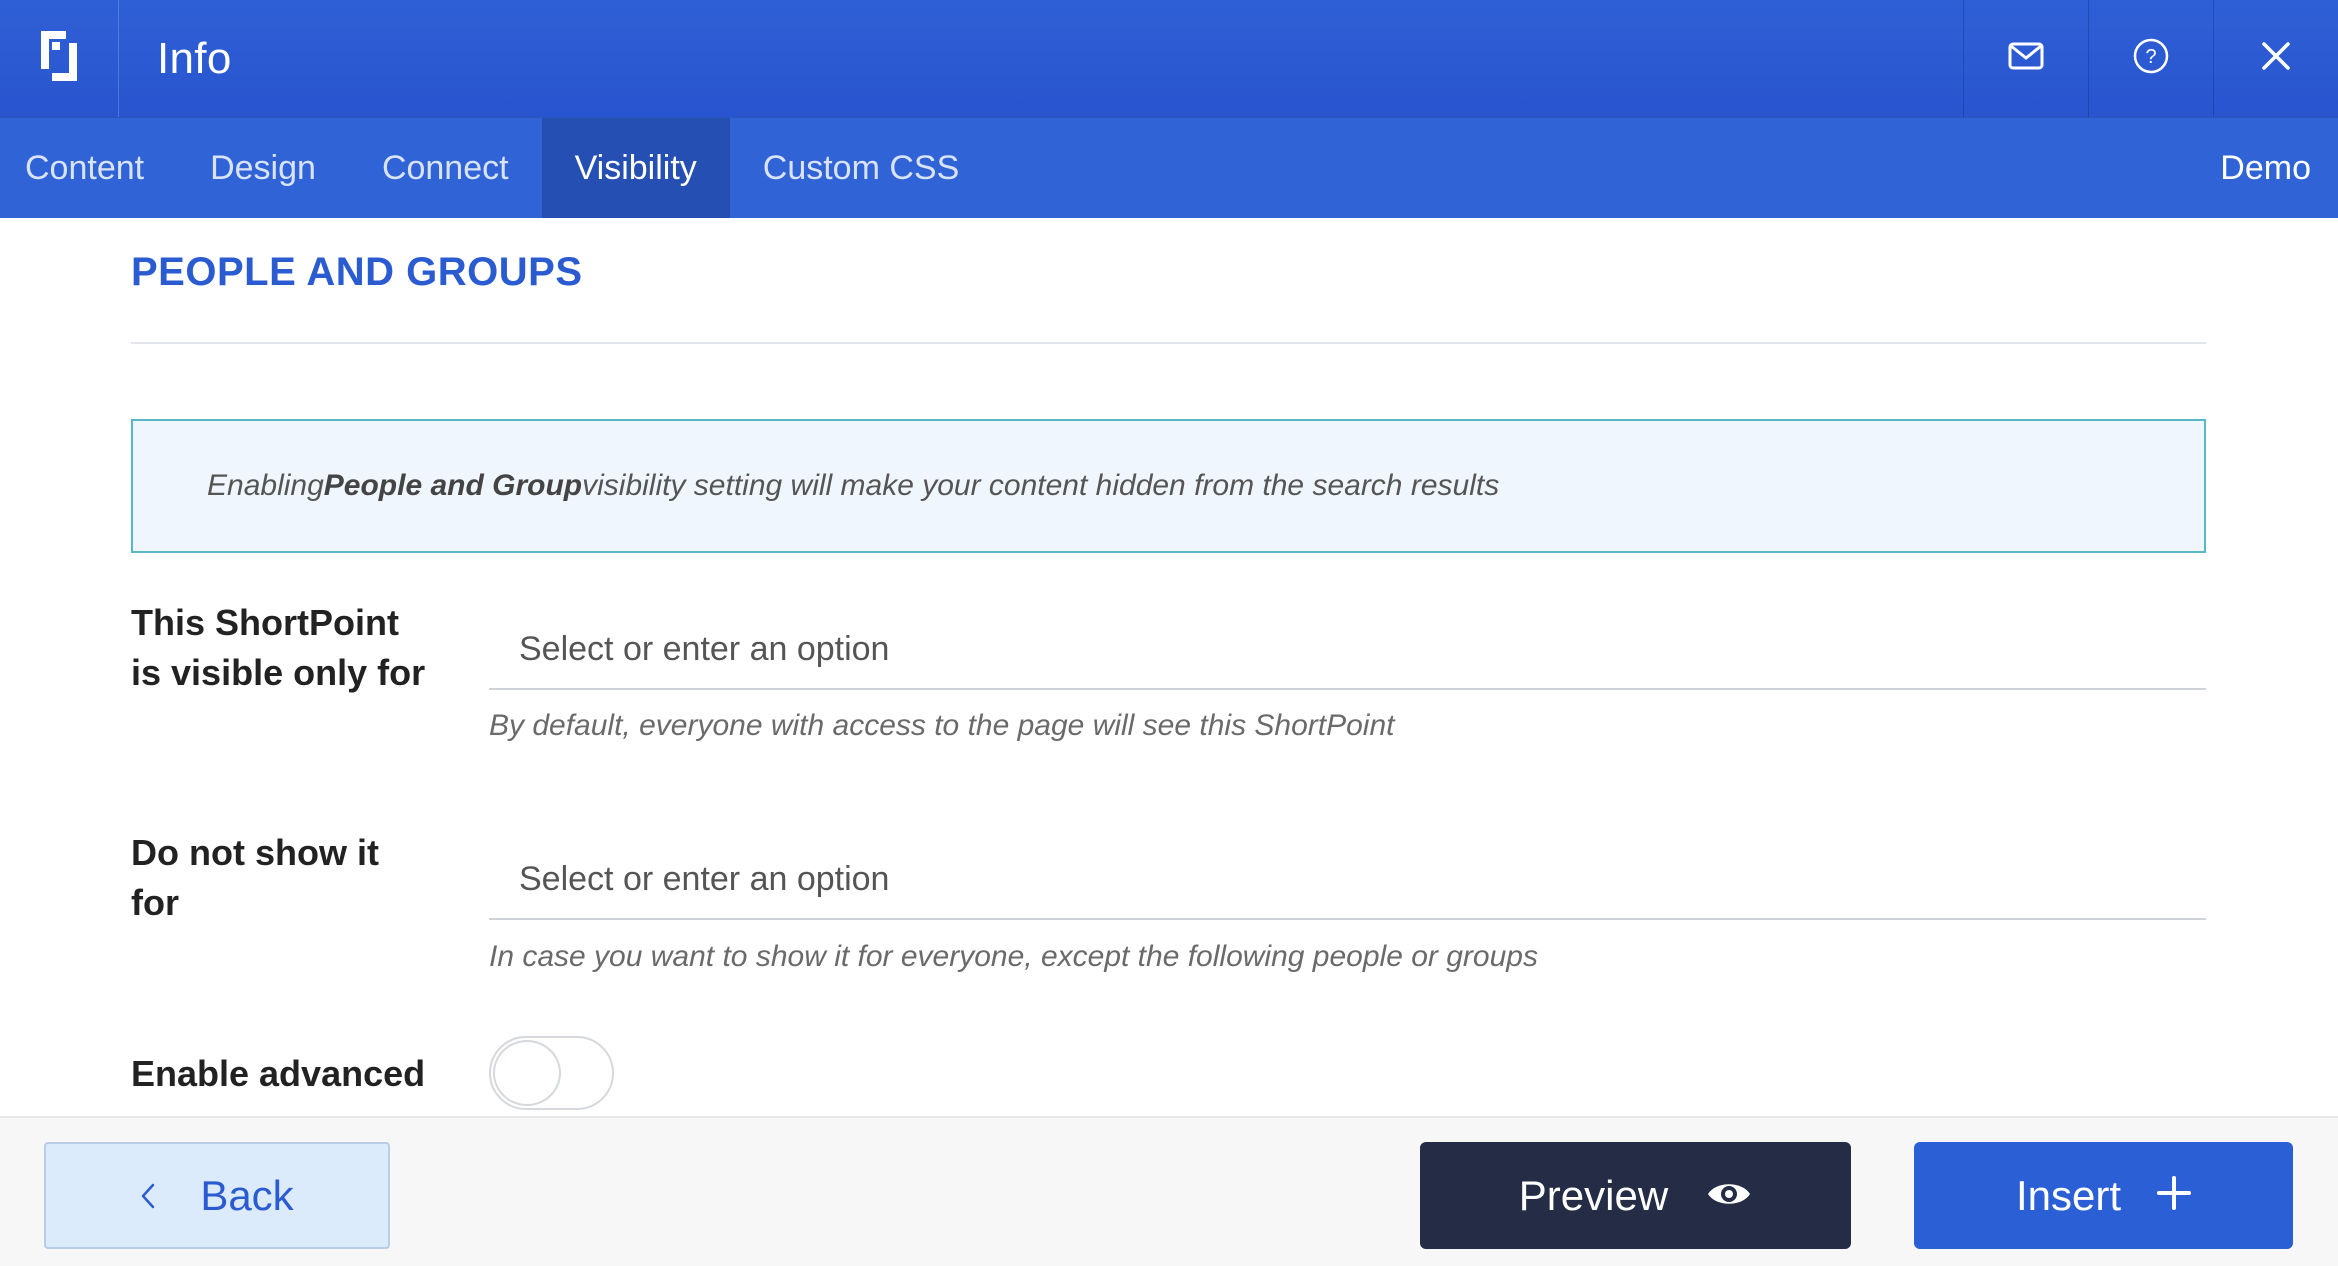  I want to click on help-icon: ?, so click(2151, 58).